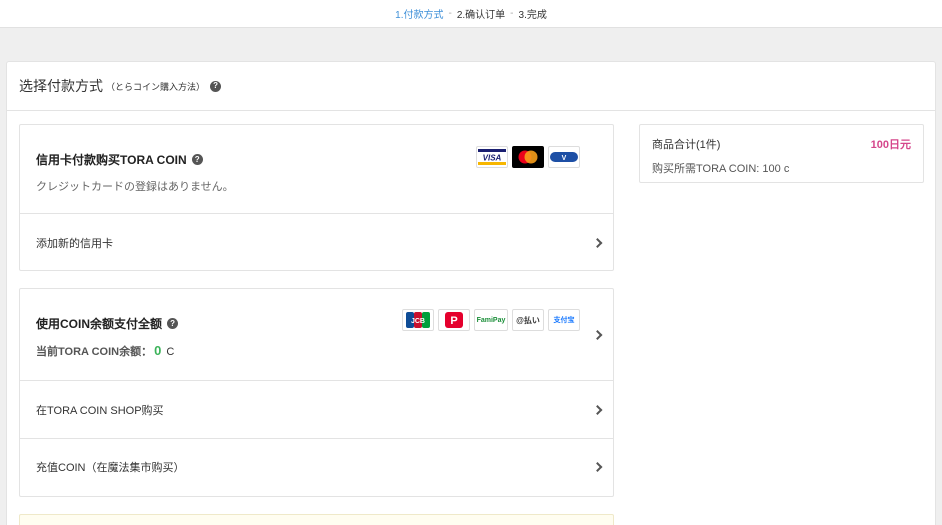  Describe the element at coordinates (74, 243) in the screenshot. I see `add-credit-card-label: 添加新的信用卡` at that location.